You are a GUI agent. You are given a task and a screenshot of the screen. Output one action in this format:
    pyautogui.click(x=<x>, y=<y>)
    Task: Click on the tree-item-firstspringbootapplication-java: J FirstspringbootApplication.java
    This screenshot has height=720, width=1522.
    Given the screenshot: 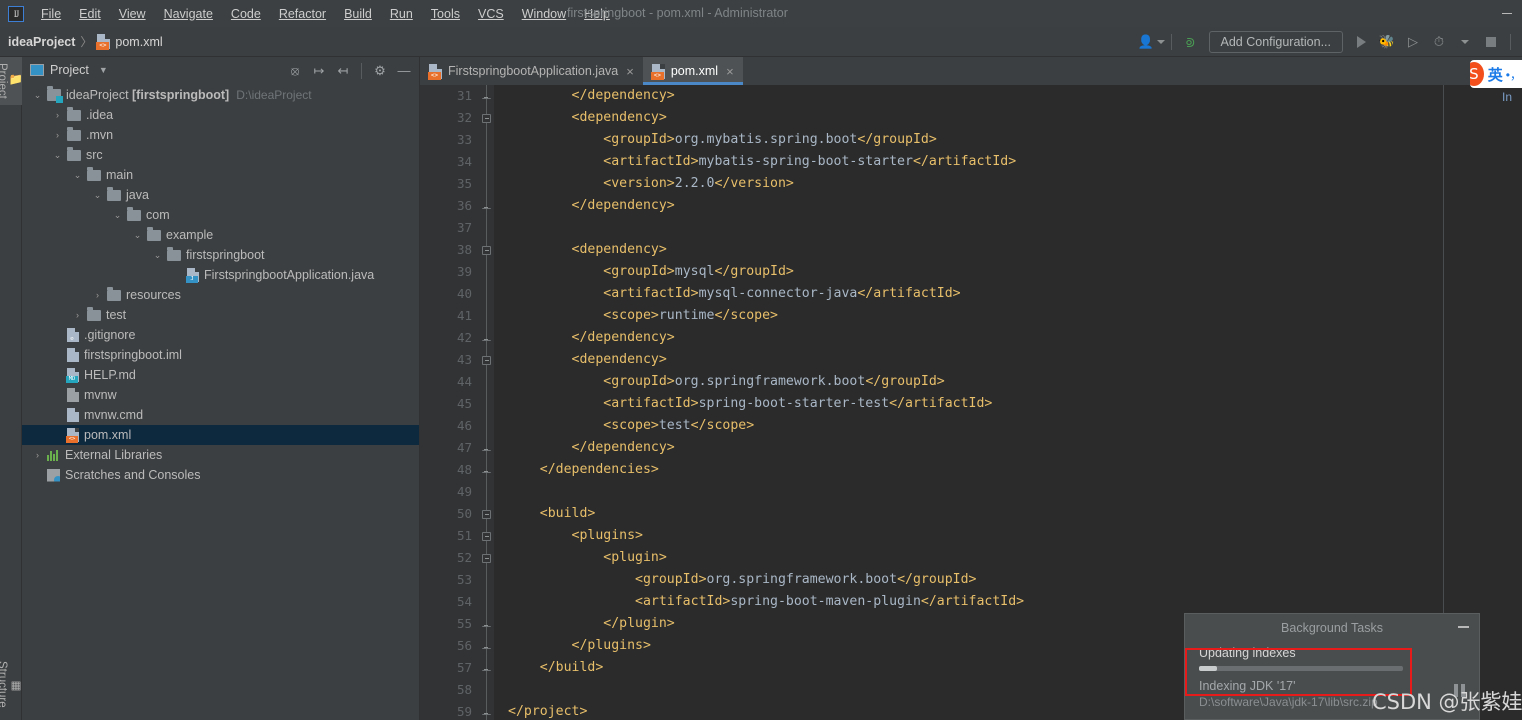 What is the action you would take?
    pyautogui.click(x=220, y=275)
    